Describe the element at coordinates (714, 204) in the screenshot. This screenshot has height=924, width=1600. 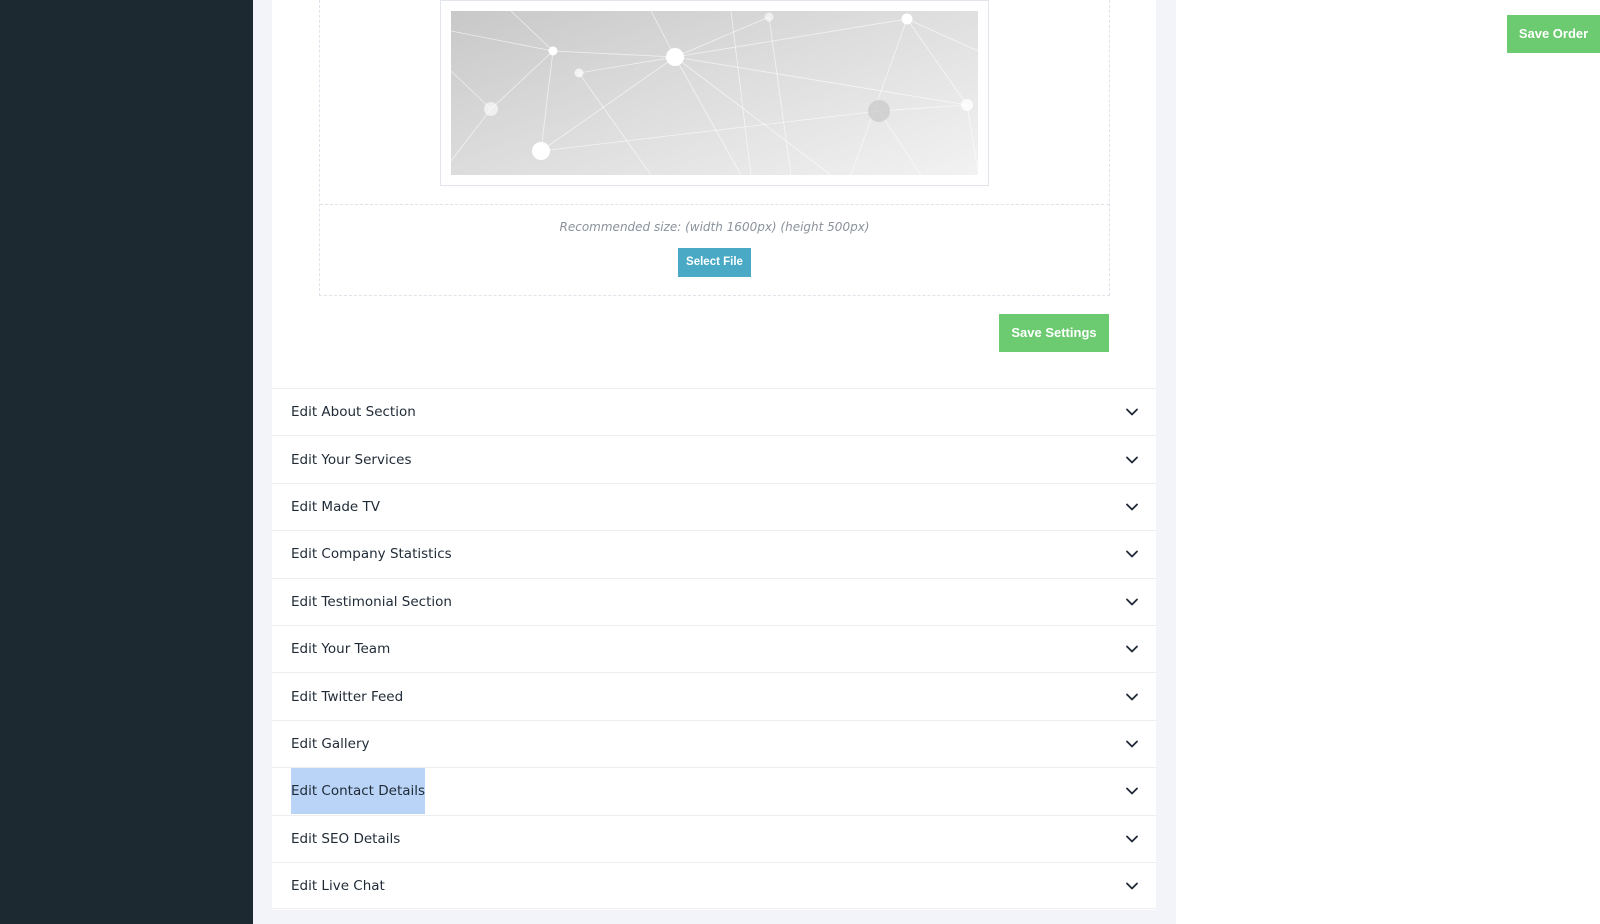
I see `upload-divider` at that location.